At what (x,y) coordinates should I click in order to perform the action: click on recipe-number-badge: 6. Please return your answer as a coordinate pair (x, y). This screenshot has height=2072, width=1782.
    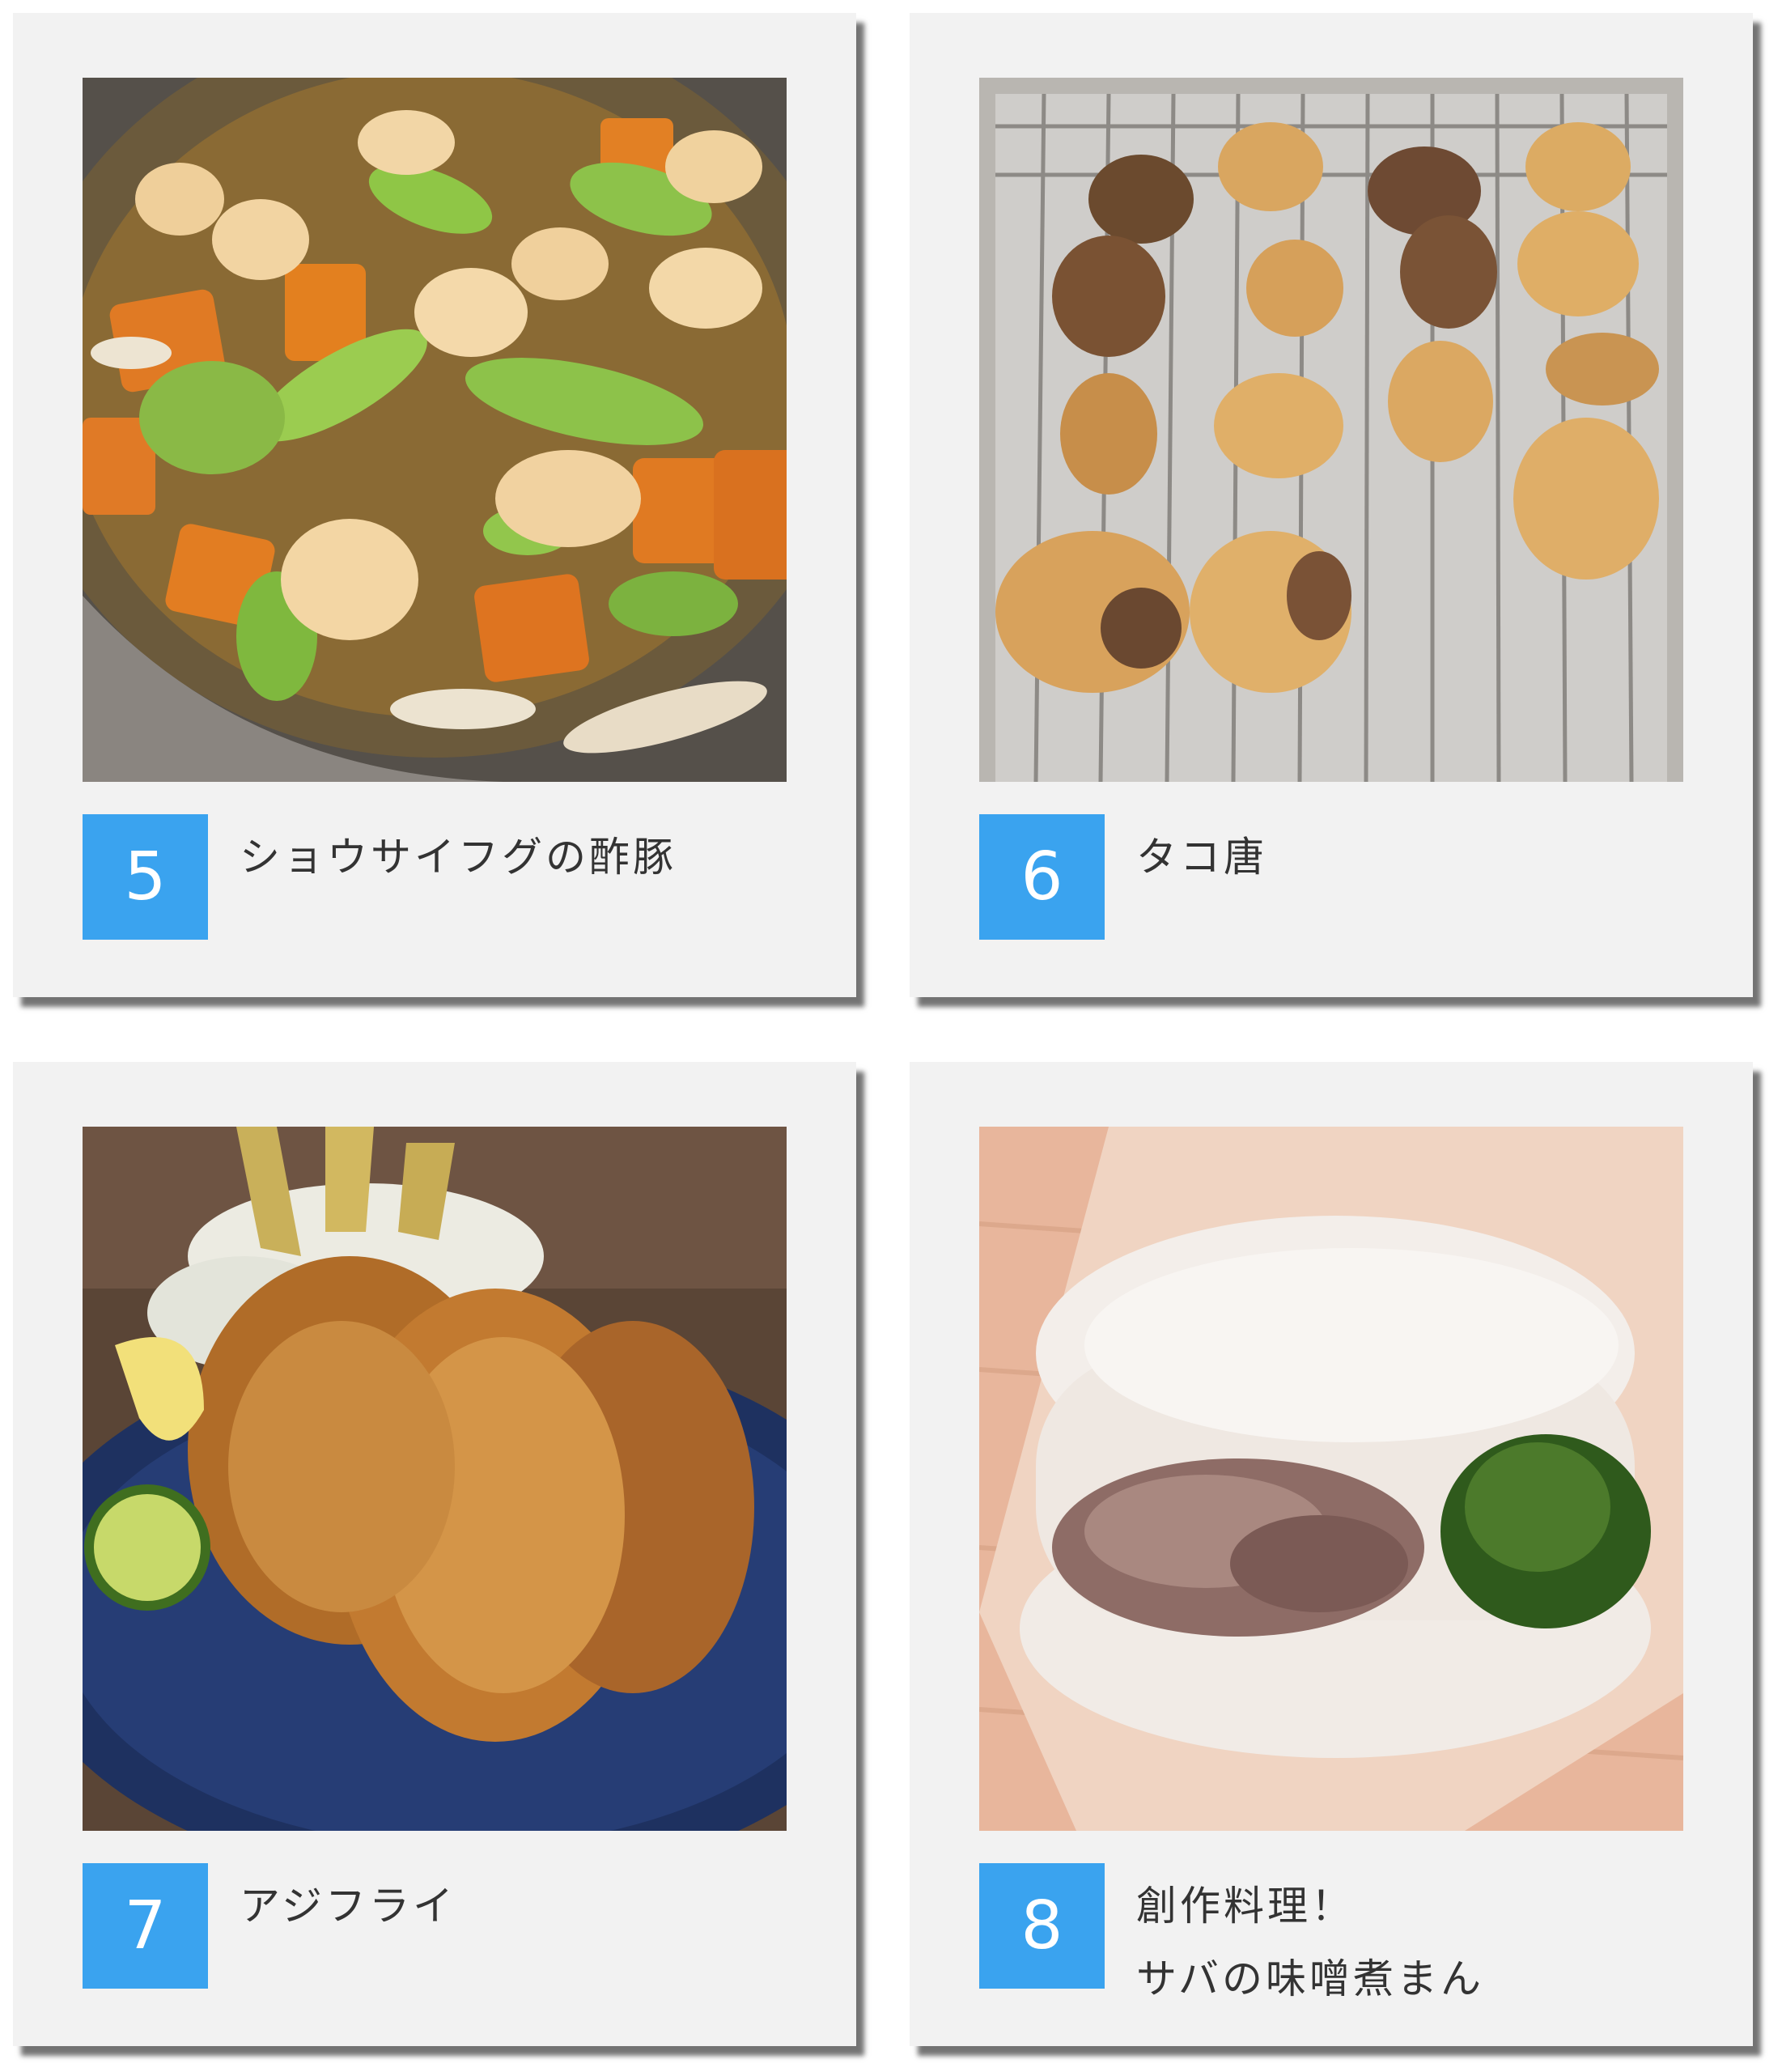
    Looking at the image, I should click on (1042, 877).